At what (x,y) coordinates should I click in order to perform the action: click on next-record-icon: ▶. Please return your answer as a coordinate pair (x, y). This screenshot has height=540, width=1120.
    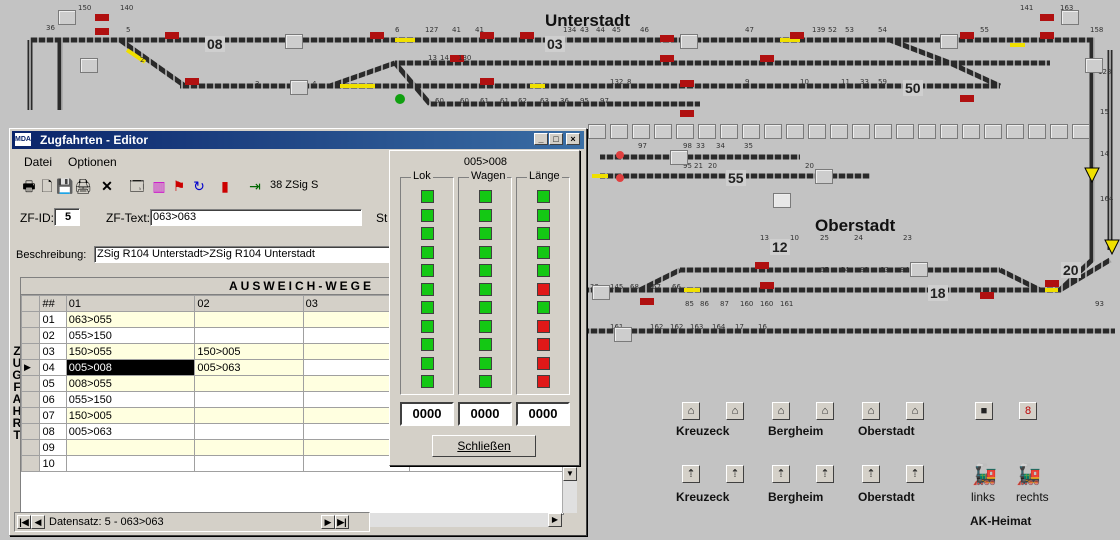
    Looking at the image, I should click on (328, 522).